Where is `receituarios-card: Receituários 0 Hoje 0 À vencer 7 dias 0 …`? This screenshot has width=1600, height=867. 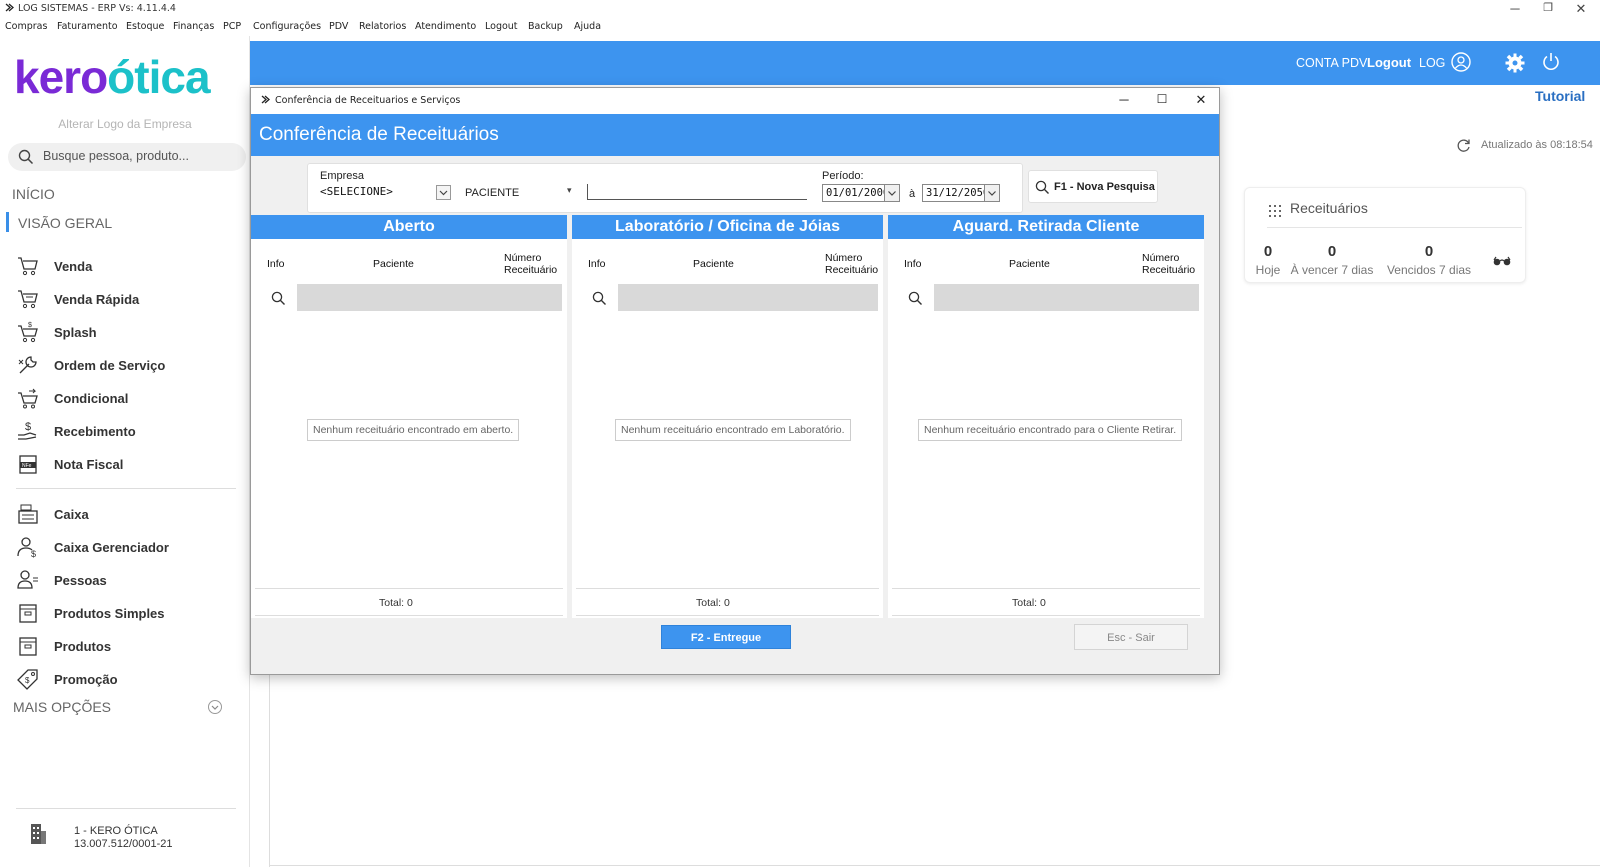
receituarios-card: Receituários 0 Hoje 0 À vencer 7 dias 0 … is located at coordinates (1385, 235).